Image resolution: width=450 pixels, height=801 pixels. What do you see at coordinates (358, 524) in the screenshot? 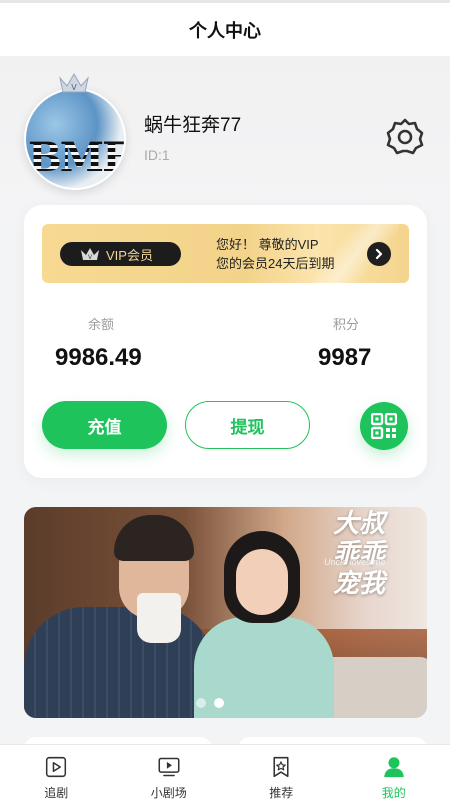
I see `banner-title-line1: 大叔` at bounding box center [358, 524].